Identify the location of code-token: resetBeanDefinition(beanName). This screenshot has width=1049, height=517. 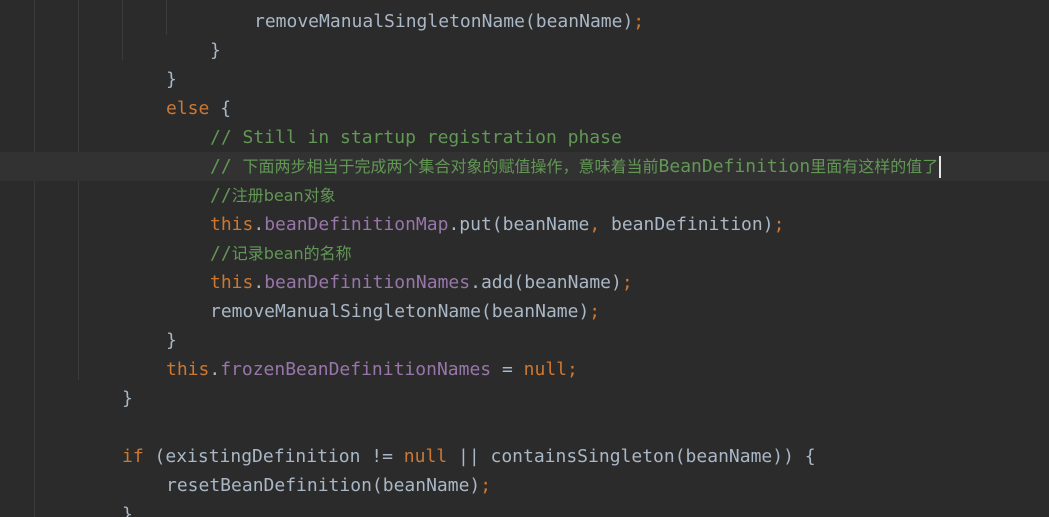
(323, 485).